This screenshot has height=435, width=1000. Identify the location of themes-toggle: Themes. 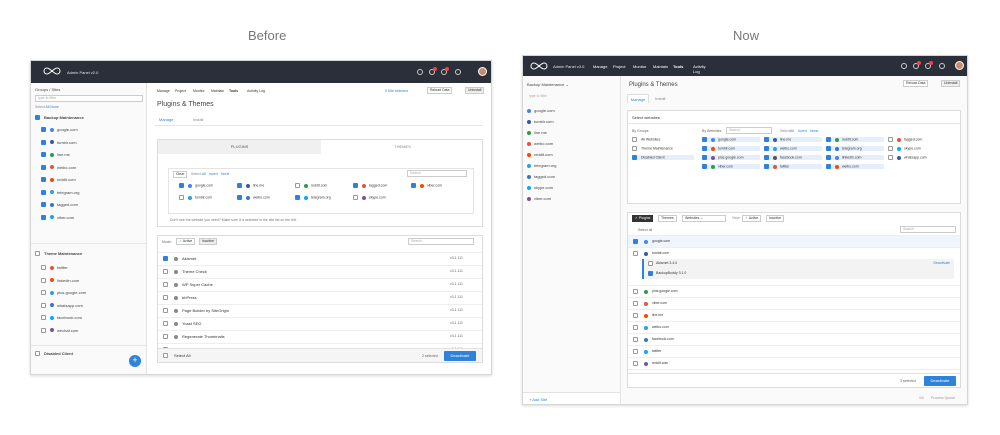
(667, 218).